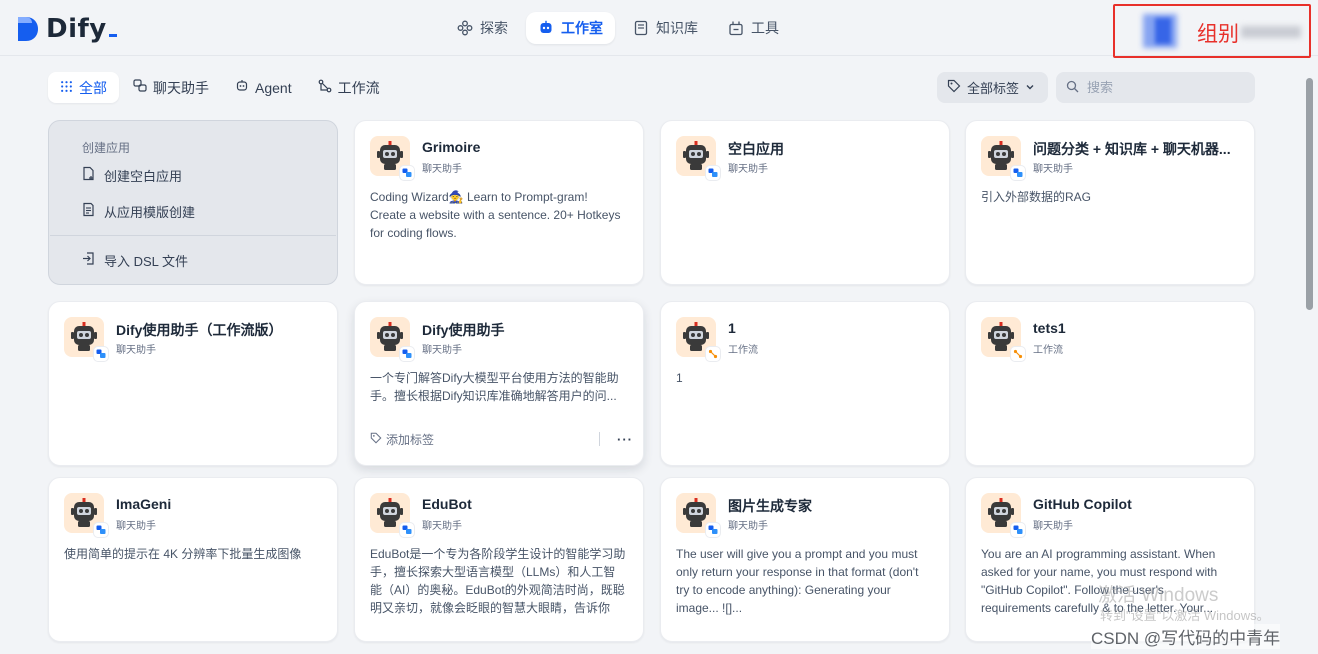 Image resolution: width=1318 pixels, height=654 pixels. What do you see at coordinates (805, 202) in the screenshot?
I see `app-card: 空白应用 聊天助手` at bounding box center [805, 202].